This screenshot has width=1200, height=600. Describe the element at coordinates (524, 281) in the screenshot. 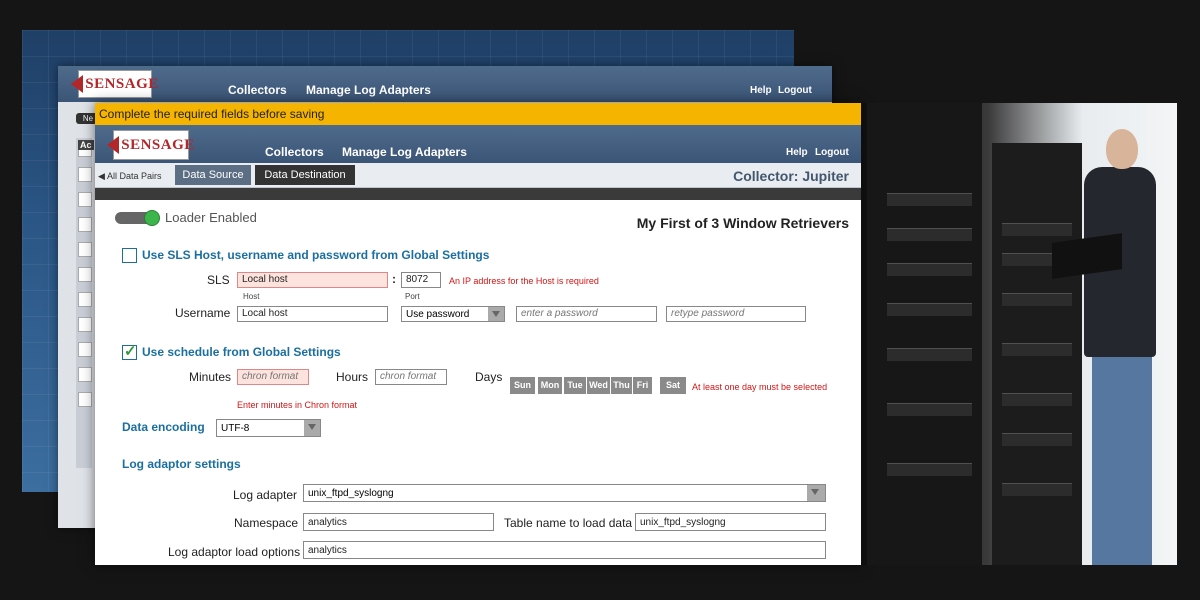

I see `host-error-message: An IP address for the Host is required` at that location.